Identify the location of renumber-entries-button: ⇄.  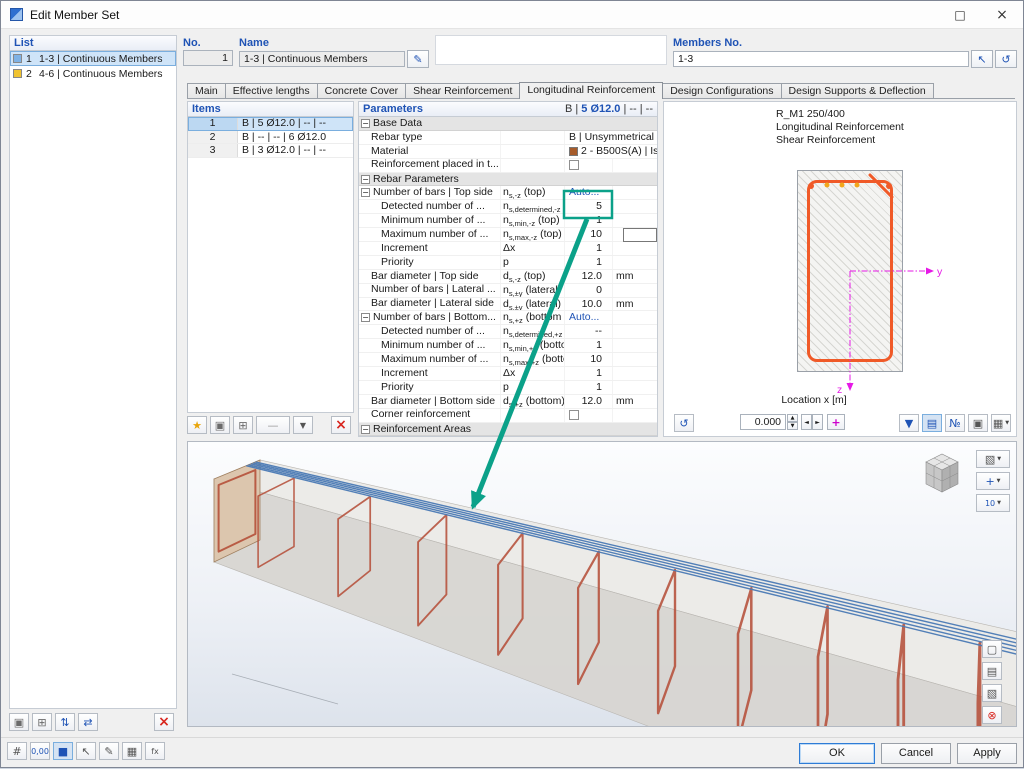
(88, 722).